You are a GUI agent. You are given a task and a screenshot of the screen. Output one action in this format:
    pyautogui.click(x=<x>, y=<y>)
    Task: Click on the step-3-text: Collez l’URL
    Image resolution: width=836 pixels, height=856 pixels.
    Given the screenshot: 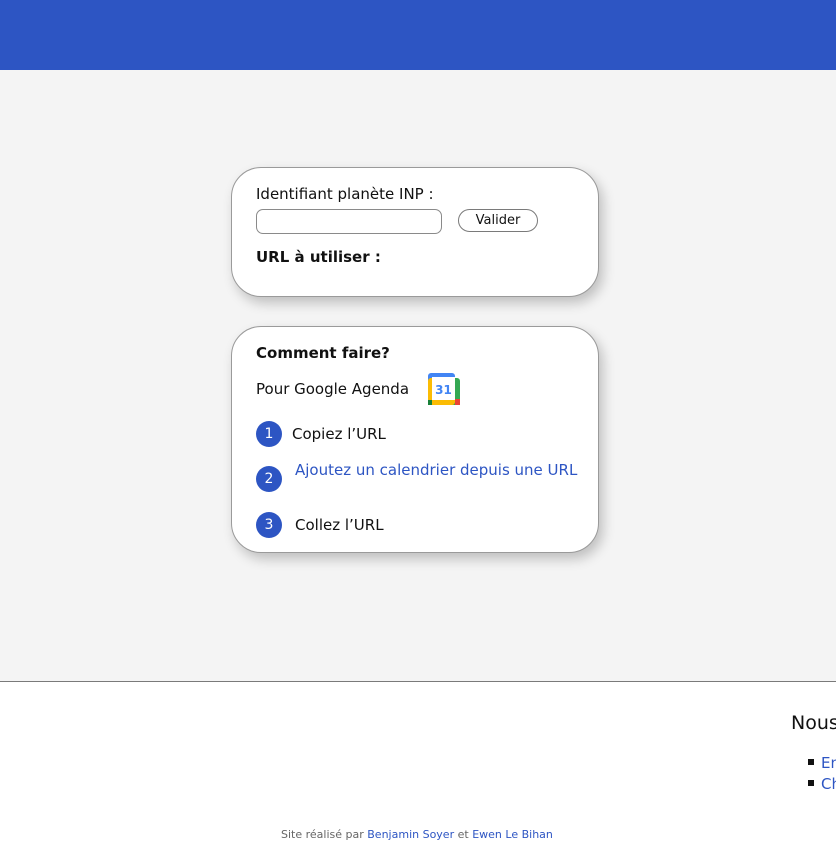 What is the action you would take?
    pyautogui.click(x=339, y=525)
    